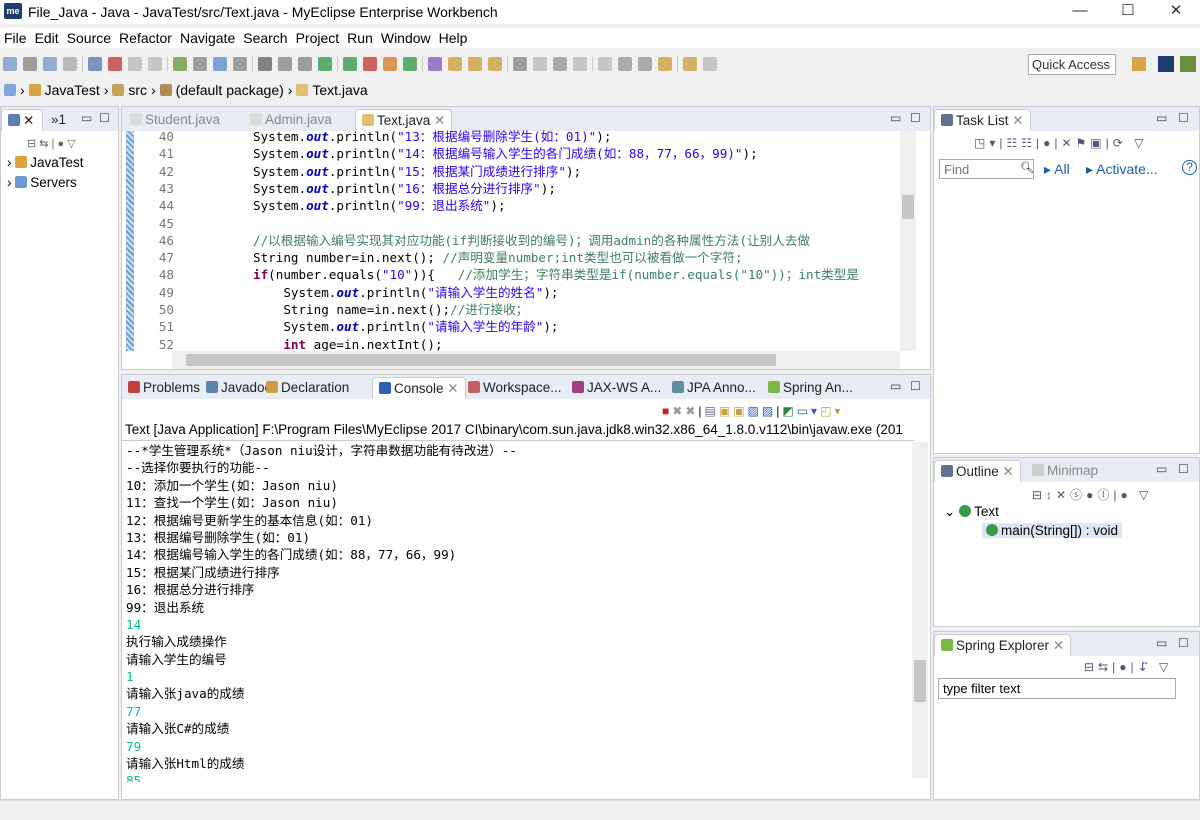  Describe the element at coordinates (1128, 12) in the screenshot. I see `maximize-button: ☐` at that location.